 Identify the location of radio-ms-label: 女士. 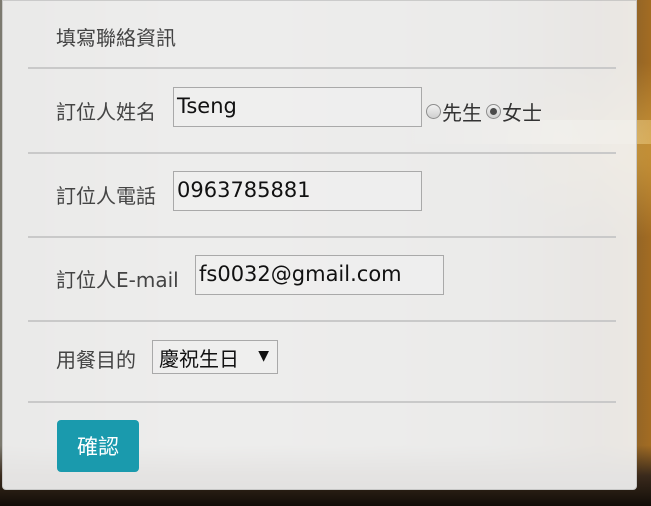
(522, 111).